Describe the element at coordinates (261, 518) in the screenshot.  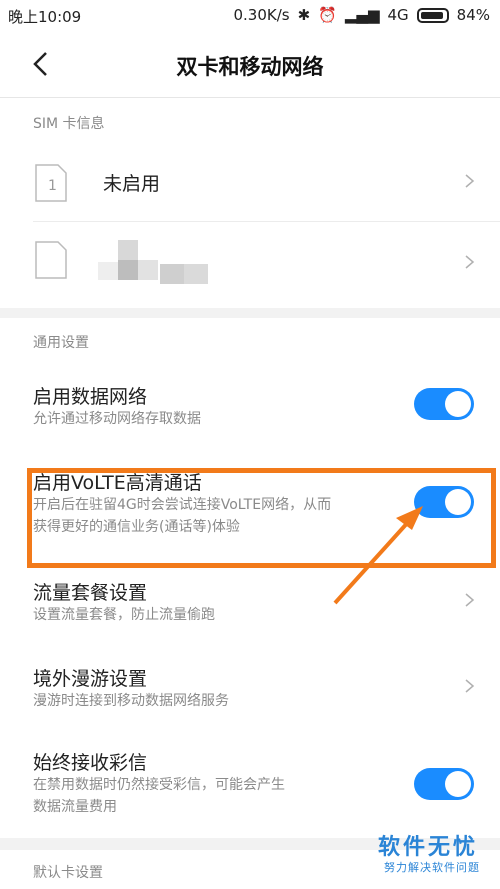
I see `highlight-box` at that location.